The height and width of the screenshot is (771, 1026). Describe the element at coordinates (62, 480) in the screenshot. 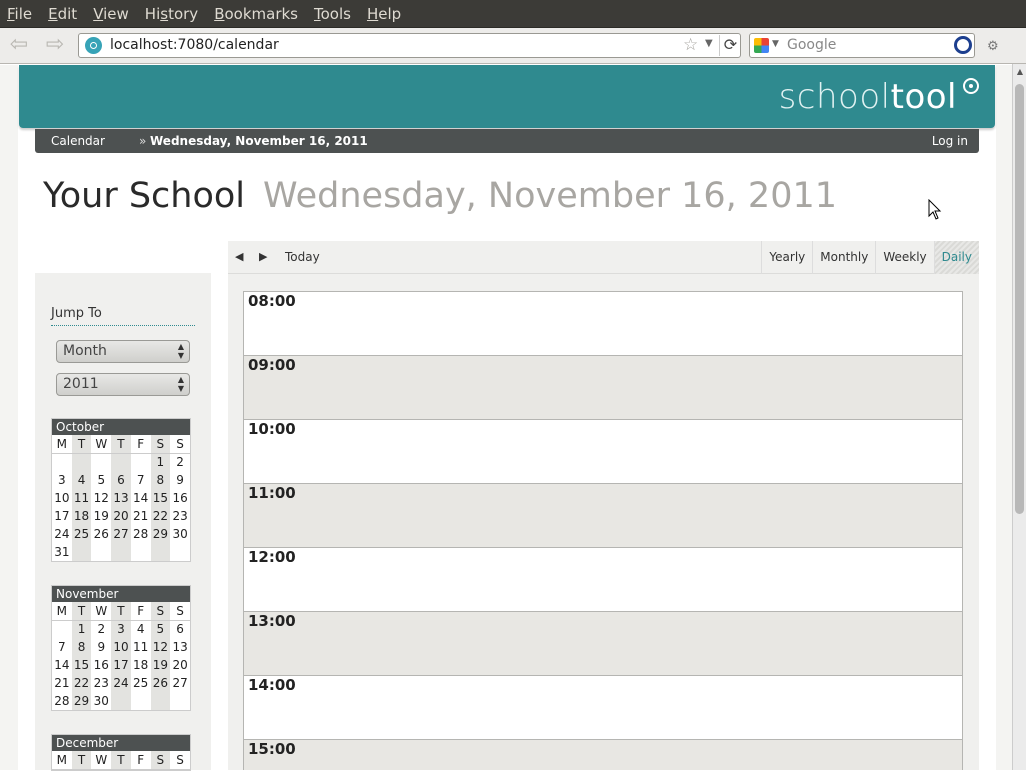

I see `day-cell: 3` at that location.